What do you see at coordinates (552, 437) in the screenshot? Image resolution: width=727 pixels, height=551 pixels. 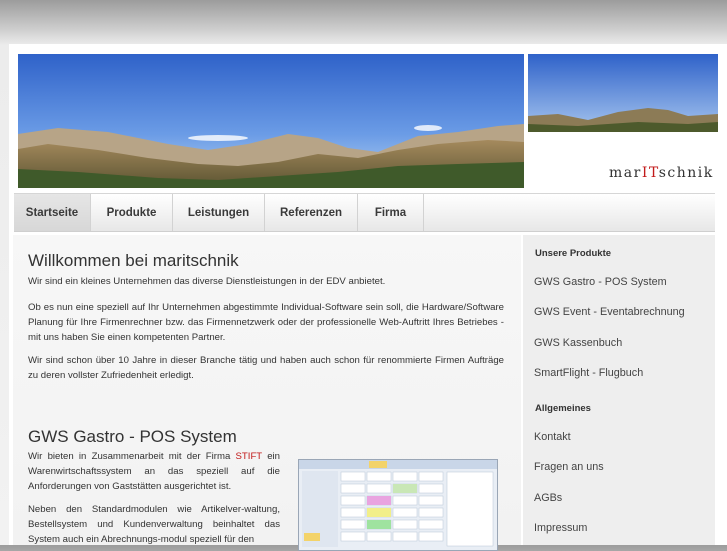 I see `sidebar-item-kontakt: Kontakt` at bounding box center [552, 437].